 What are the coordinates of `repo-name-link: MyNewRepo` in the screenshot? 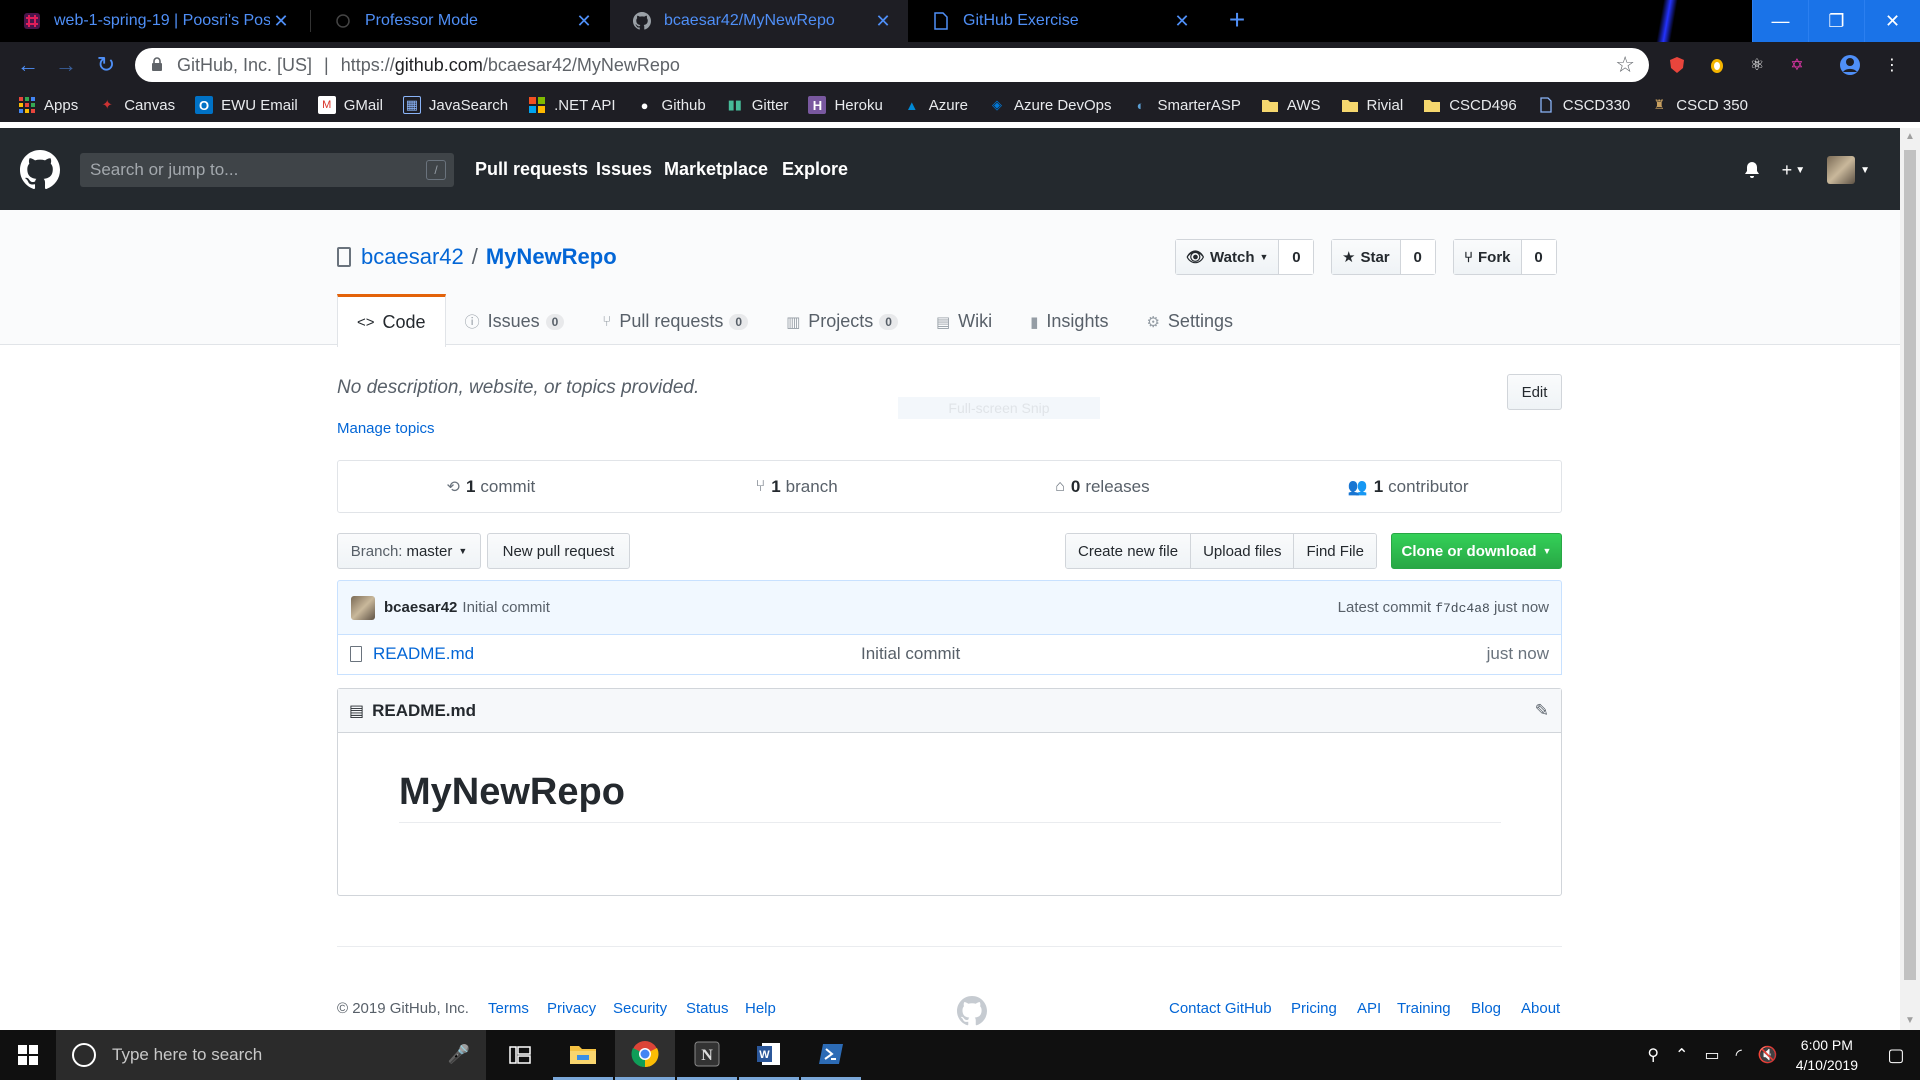 It's located at (551, 257).